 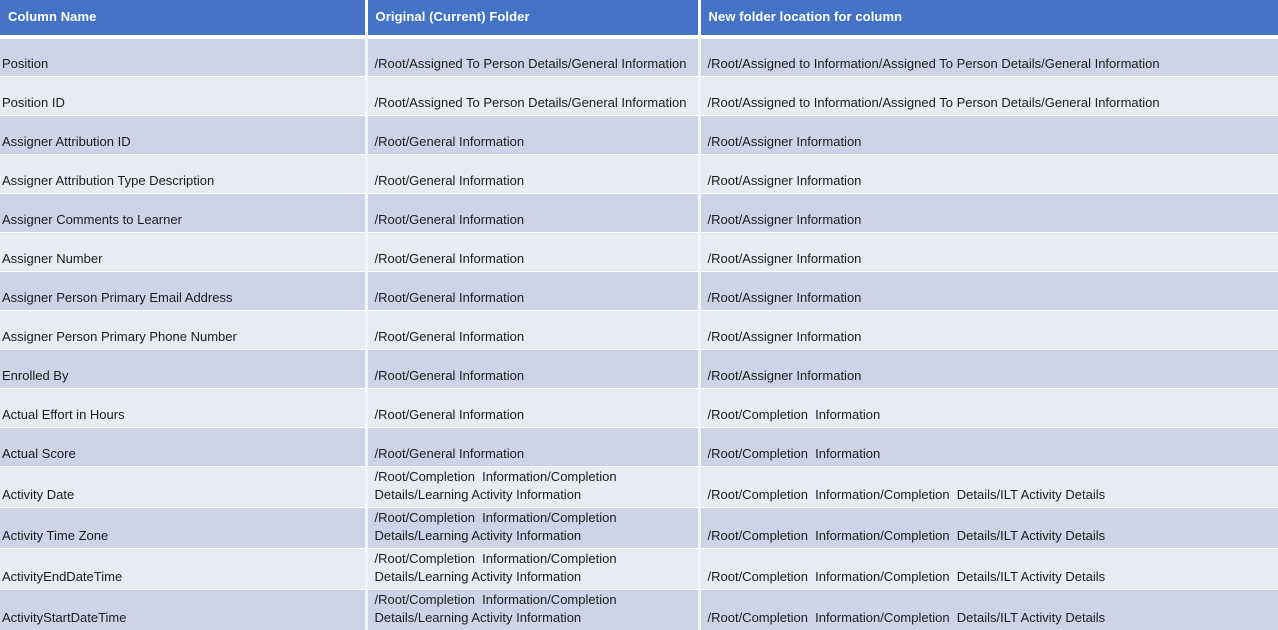 What do you see at coordinates (183, 173) in the screenshot?
I see `column-name-cell: Assigner Attribution Type Description` at bounding box center [183, 173].